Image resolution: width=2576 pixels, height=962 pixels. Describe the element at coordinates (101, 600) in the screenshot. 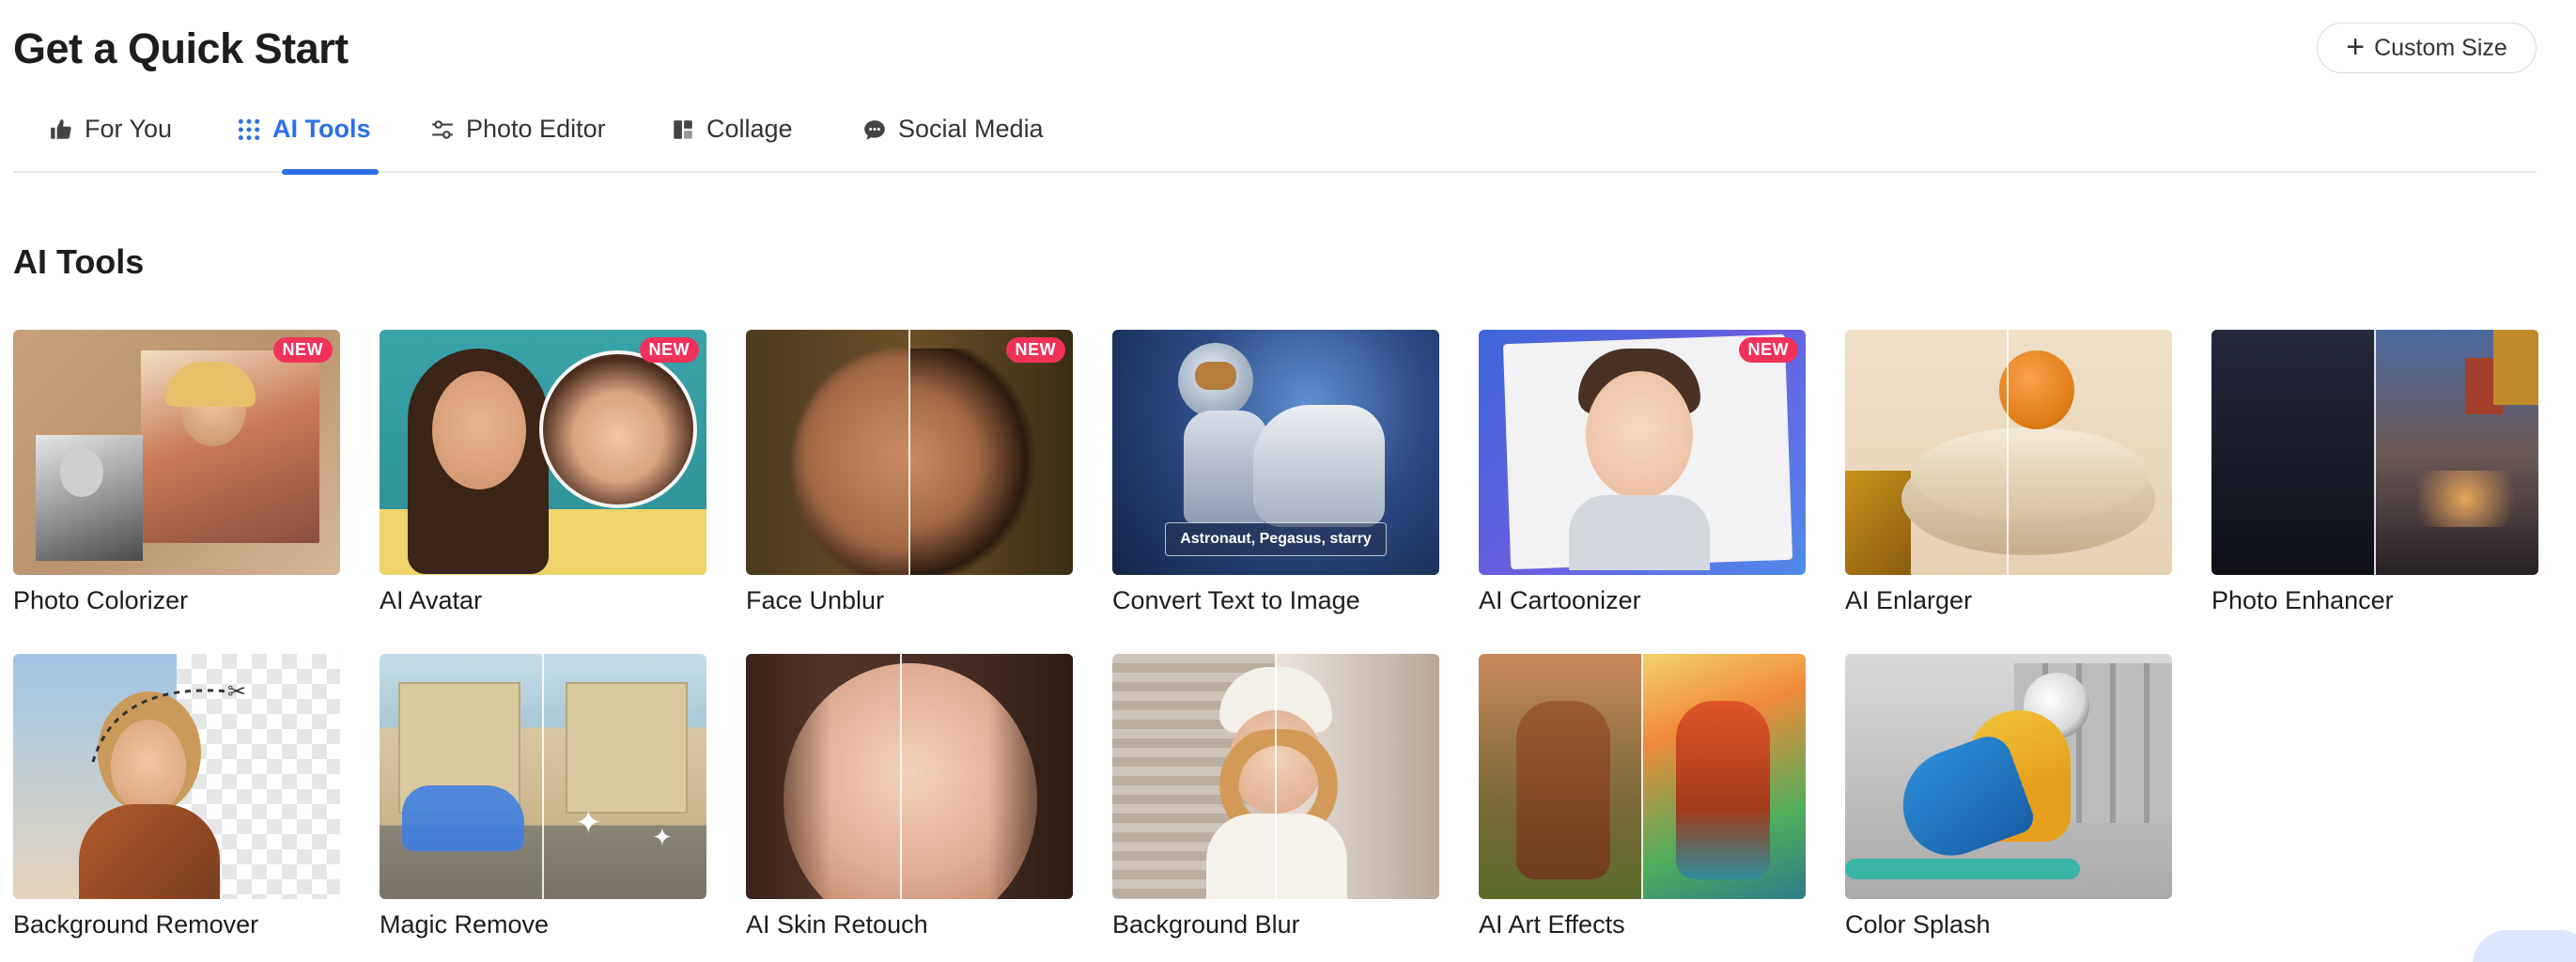

I see `tool-label: Photo Colorizer` at that location.